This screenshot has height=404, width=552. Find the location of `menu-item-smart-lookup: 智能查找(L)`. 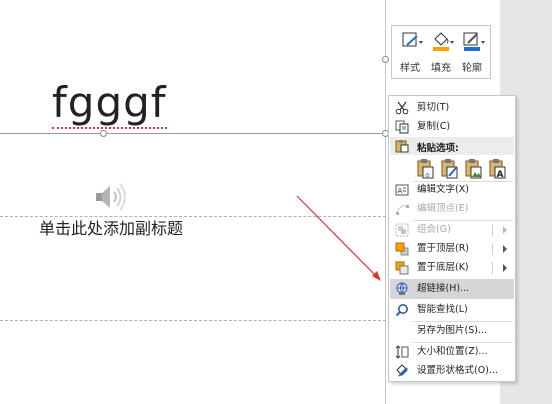

menu-item-smart-lookup: 智能查找(L) is located at coordinates (452, 310).